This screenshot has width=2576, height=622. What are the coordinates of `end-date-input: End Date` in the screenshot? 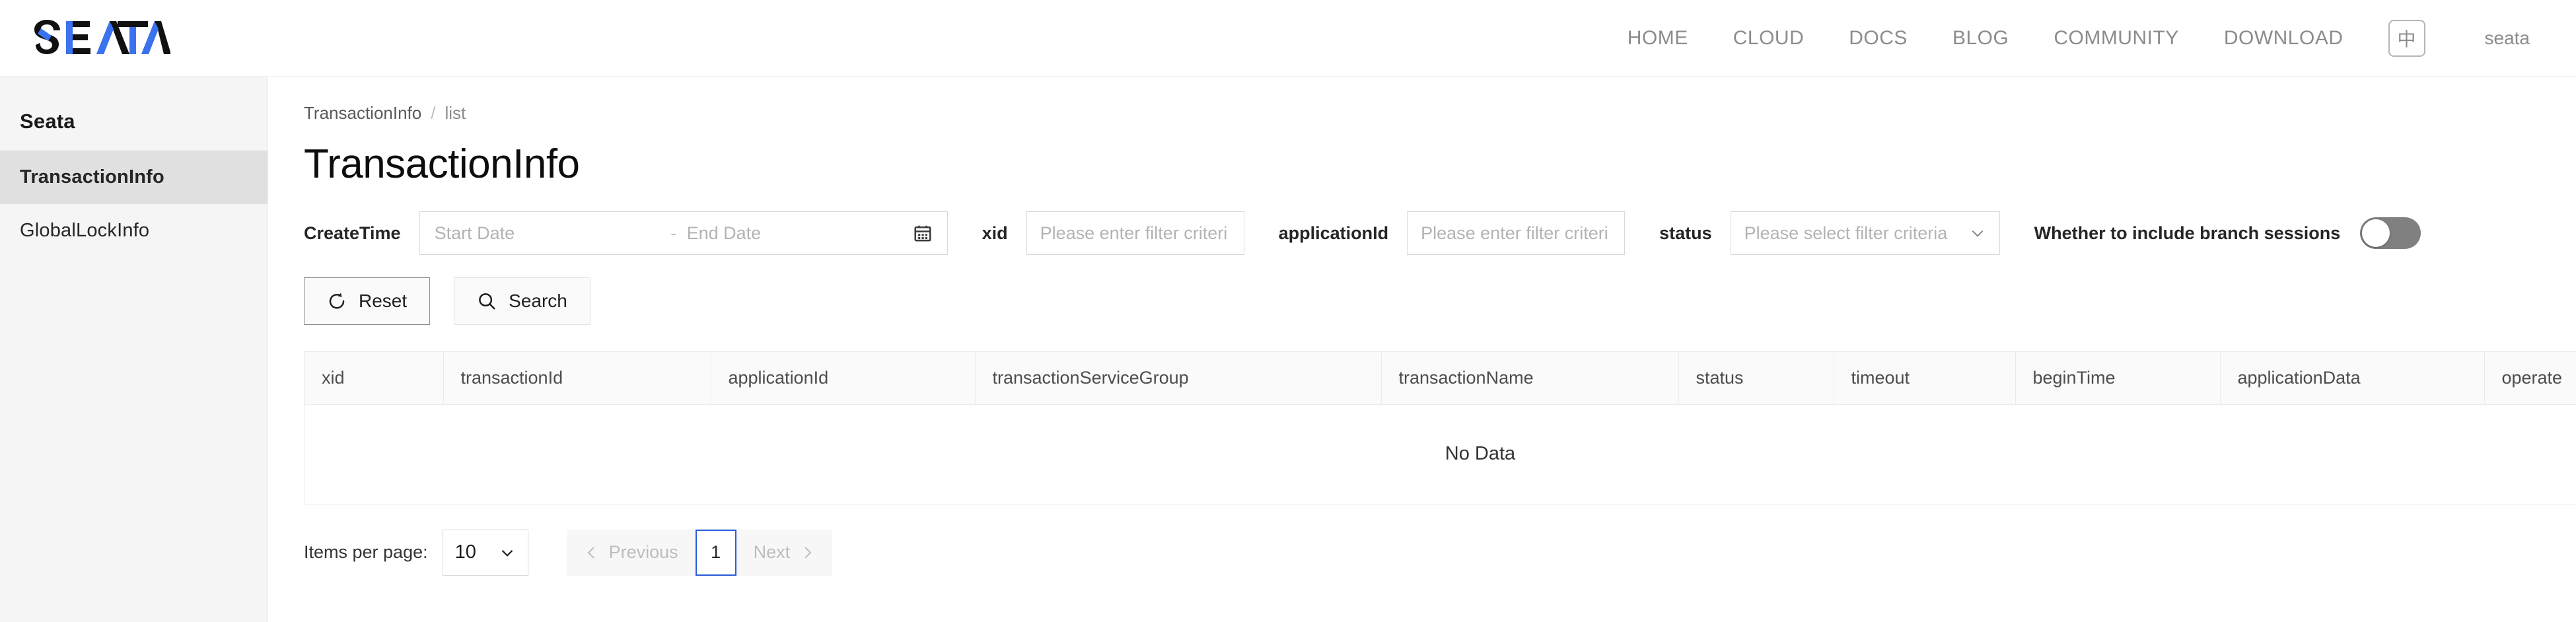 It's located at (800, 233).